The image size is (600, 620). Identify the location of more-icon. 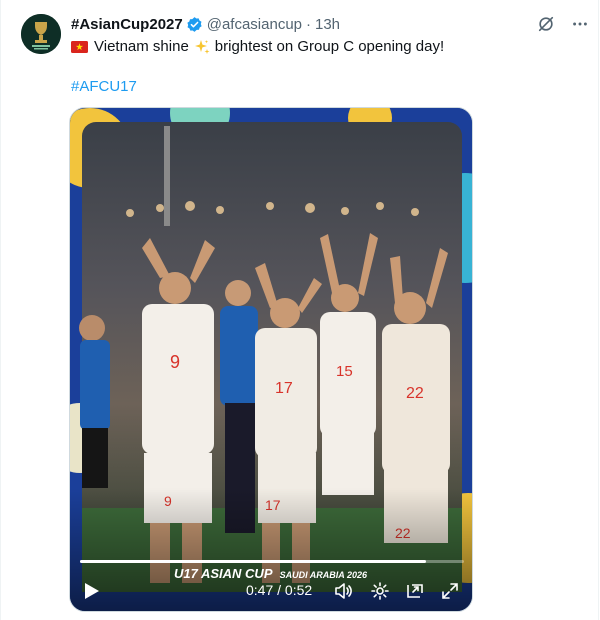
(580, 24).